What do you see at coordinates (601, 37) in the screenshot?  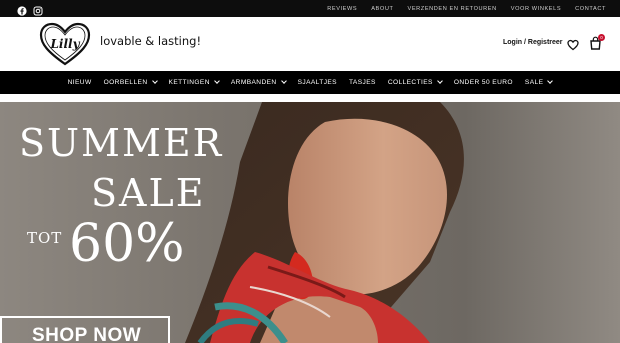 I see `cart-count-badge: 0` at bounding box center [601, 37].